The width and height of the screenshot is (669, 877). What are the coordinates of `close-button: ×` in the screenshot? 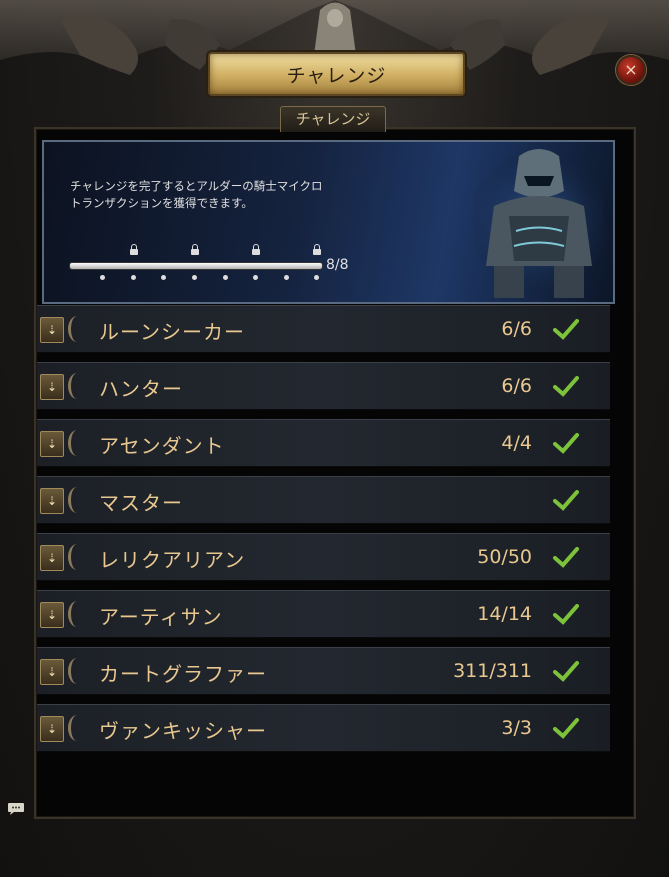 It's located at (631, 70).